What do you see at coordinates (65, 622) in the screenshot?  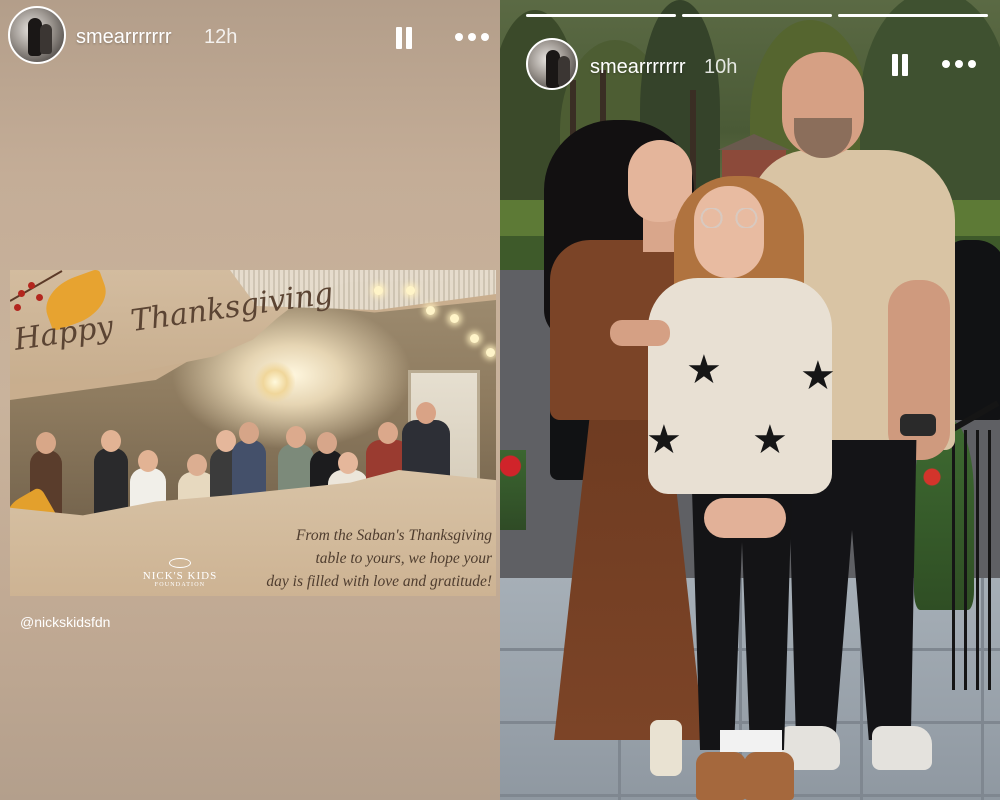 I see `mention-tag: @nickskidsfdn` at bounding box center [65, 622].